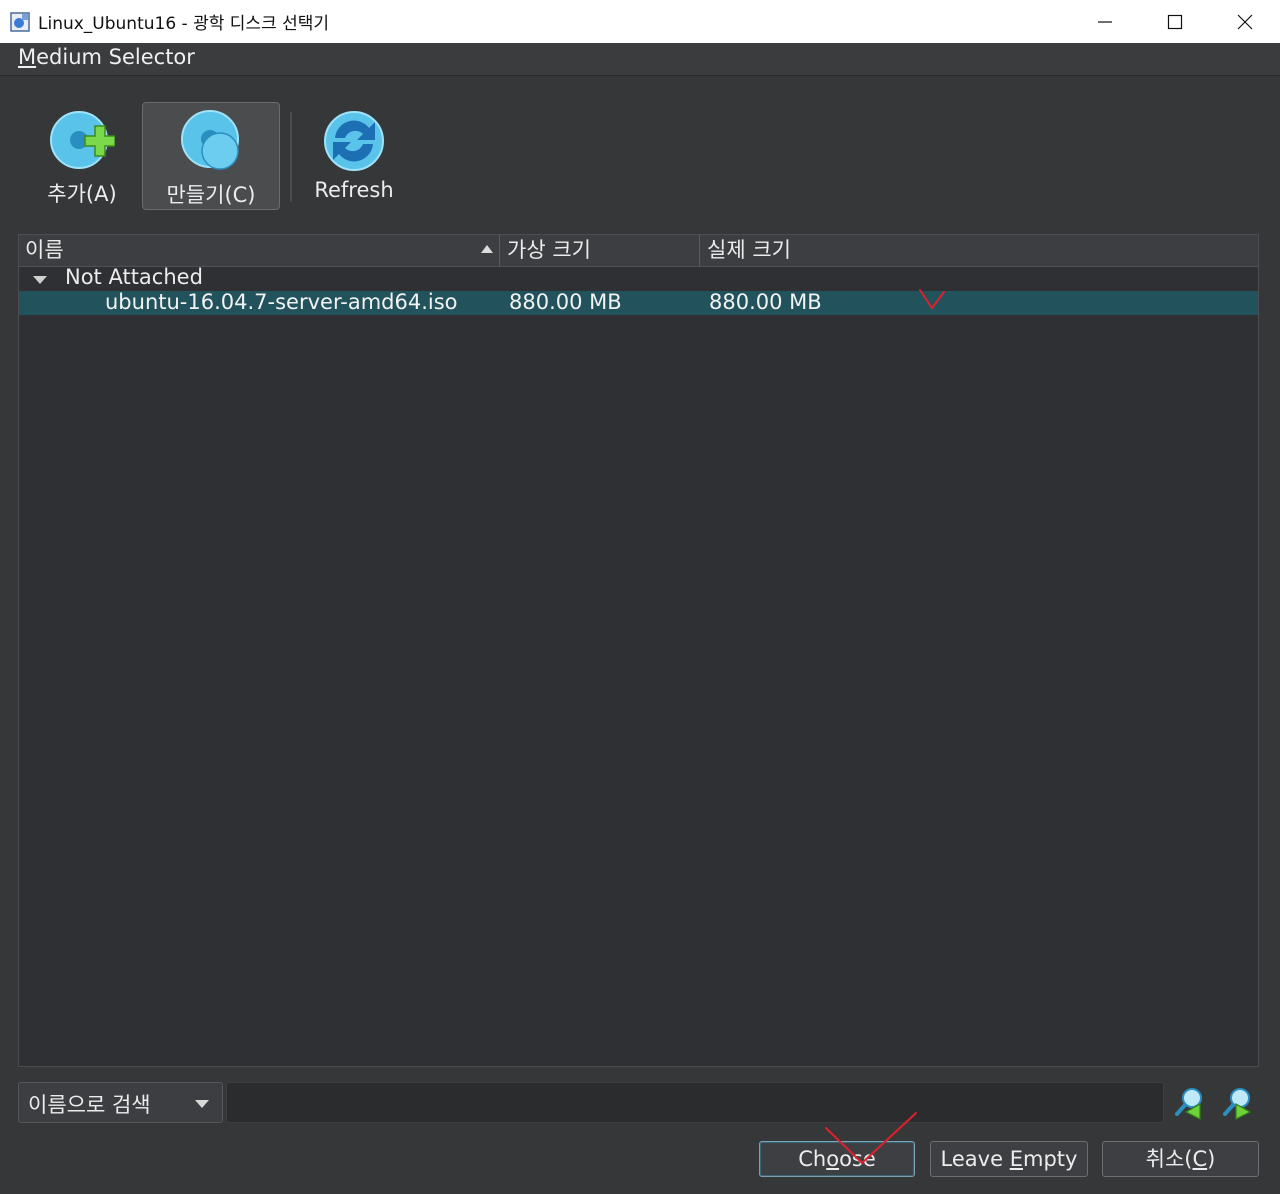  What do you see at coordinates (134, 277) in the screenshot?
I see `group-label: Not Attached` at bounding box center [134, 277].